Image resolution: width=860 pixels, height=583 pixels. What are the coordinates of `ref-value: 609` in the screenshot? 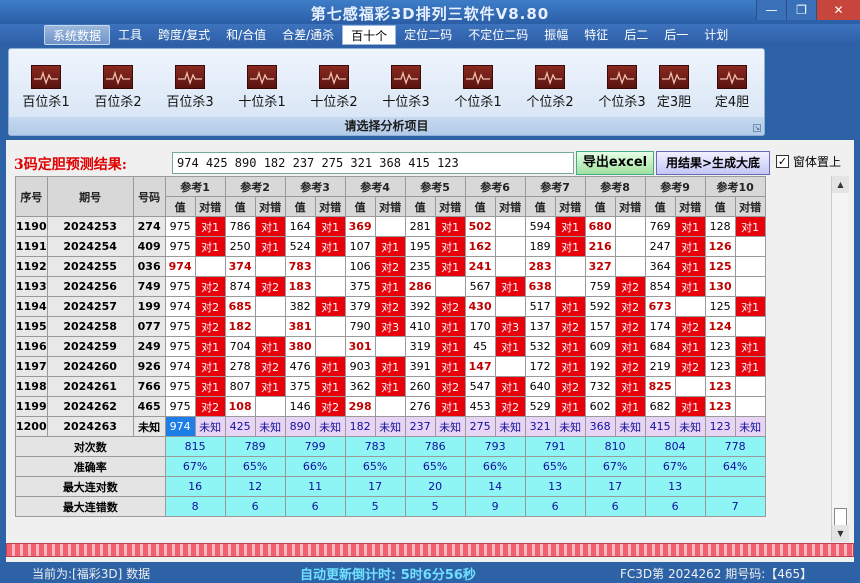 It's located at (600, 346).